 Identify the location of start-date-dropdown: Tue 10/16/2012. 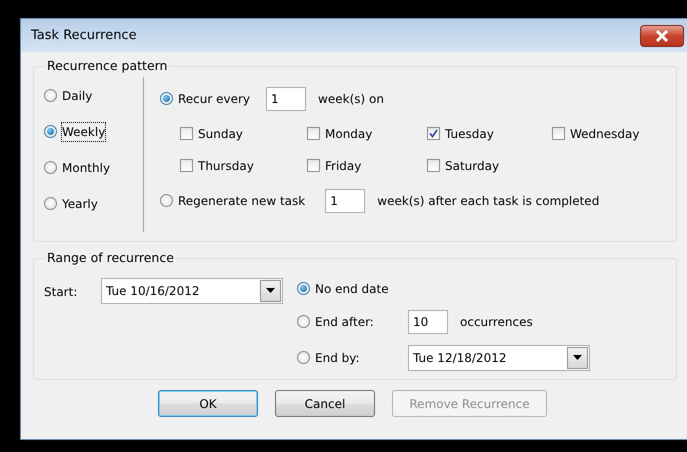
(192, 291).